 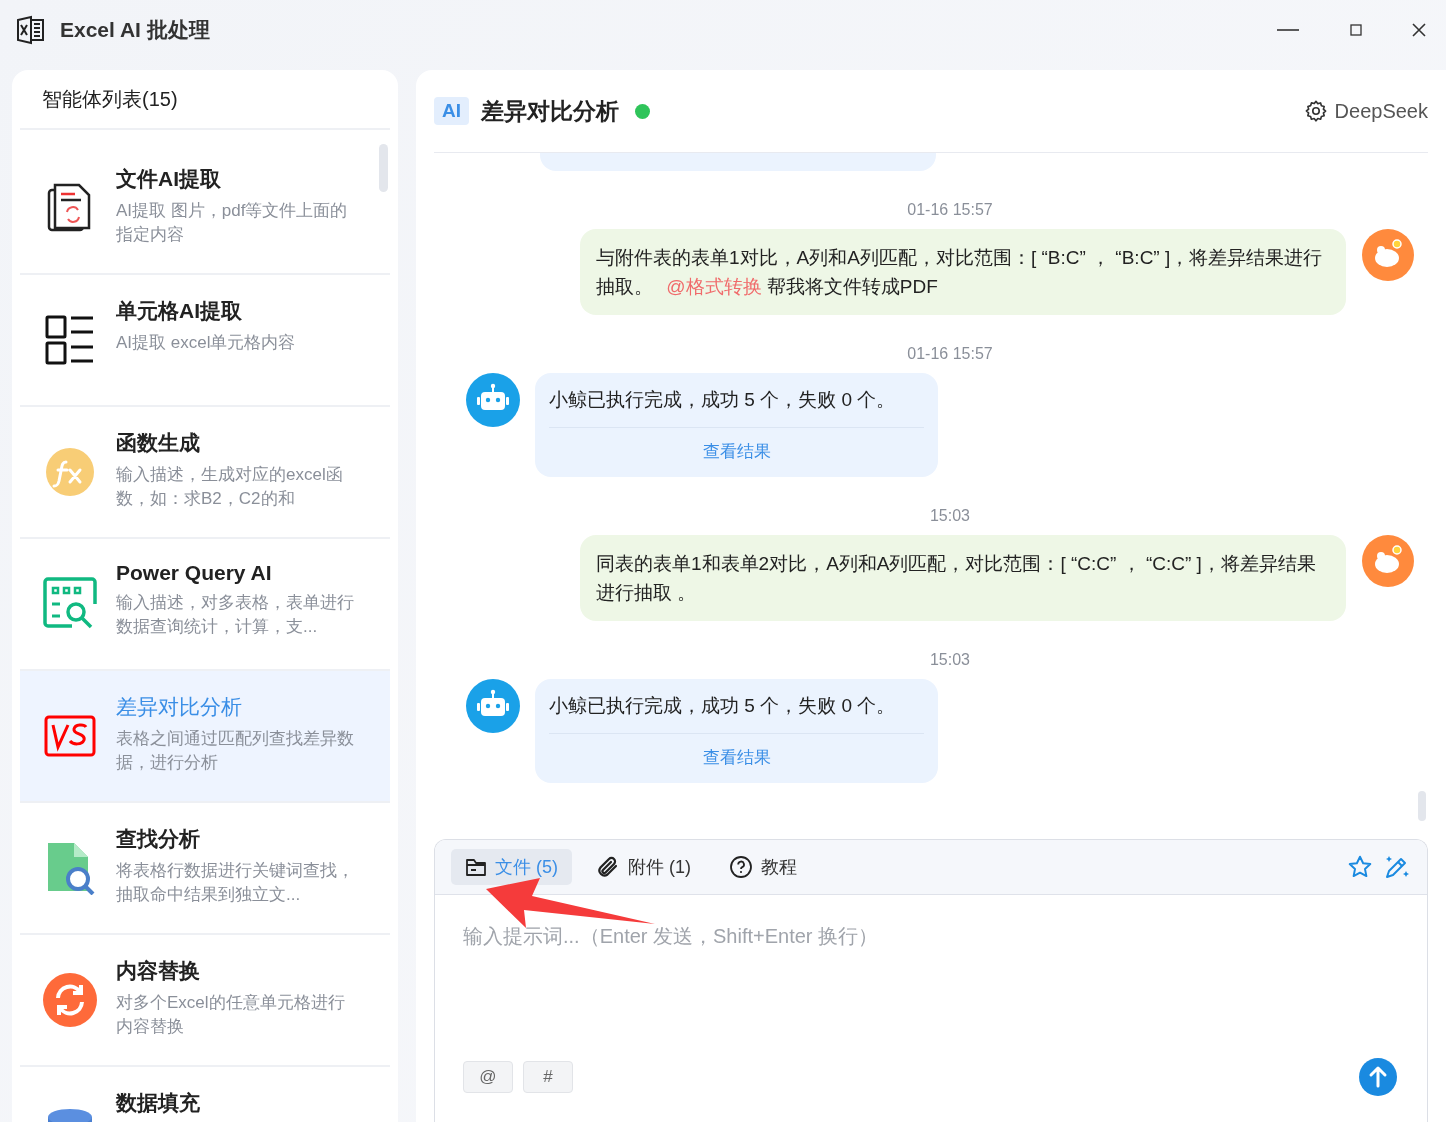 What do you see at coordinates (179, 707) in the screenshot?
I see `agent-title: 差异对比分析` at bounding box center [179, 707].